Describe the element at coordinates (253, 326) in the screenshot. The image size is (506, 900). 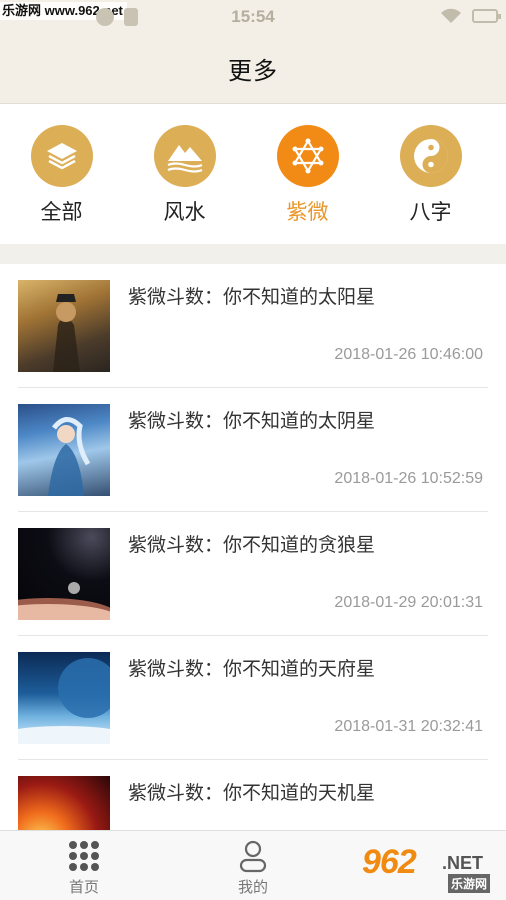
I see `list-item: 紫微斗数：你不知道的太阳星 2018-01-26 10:46:00` at that location.